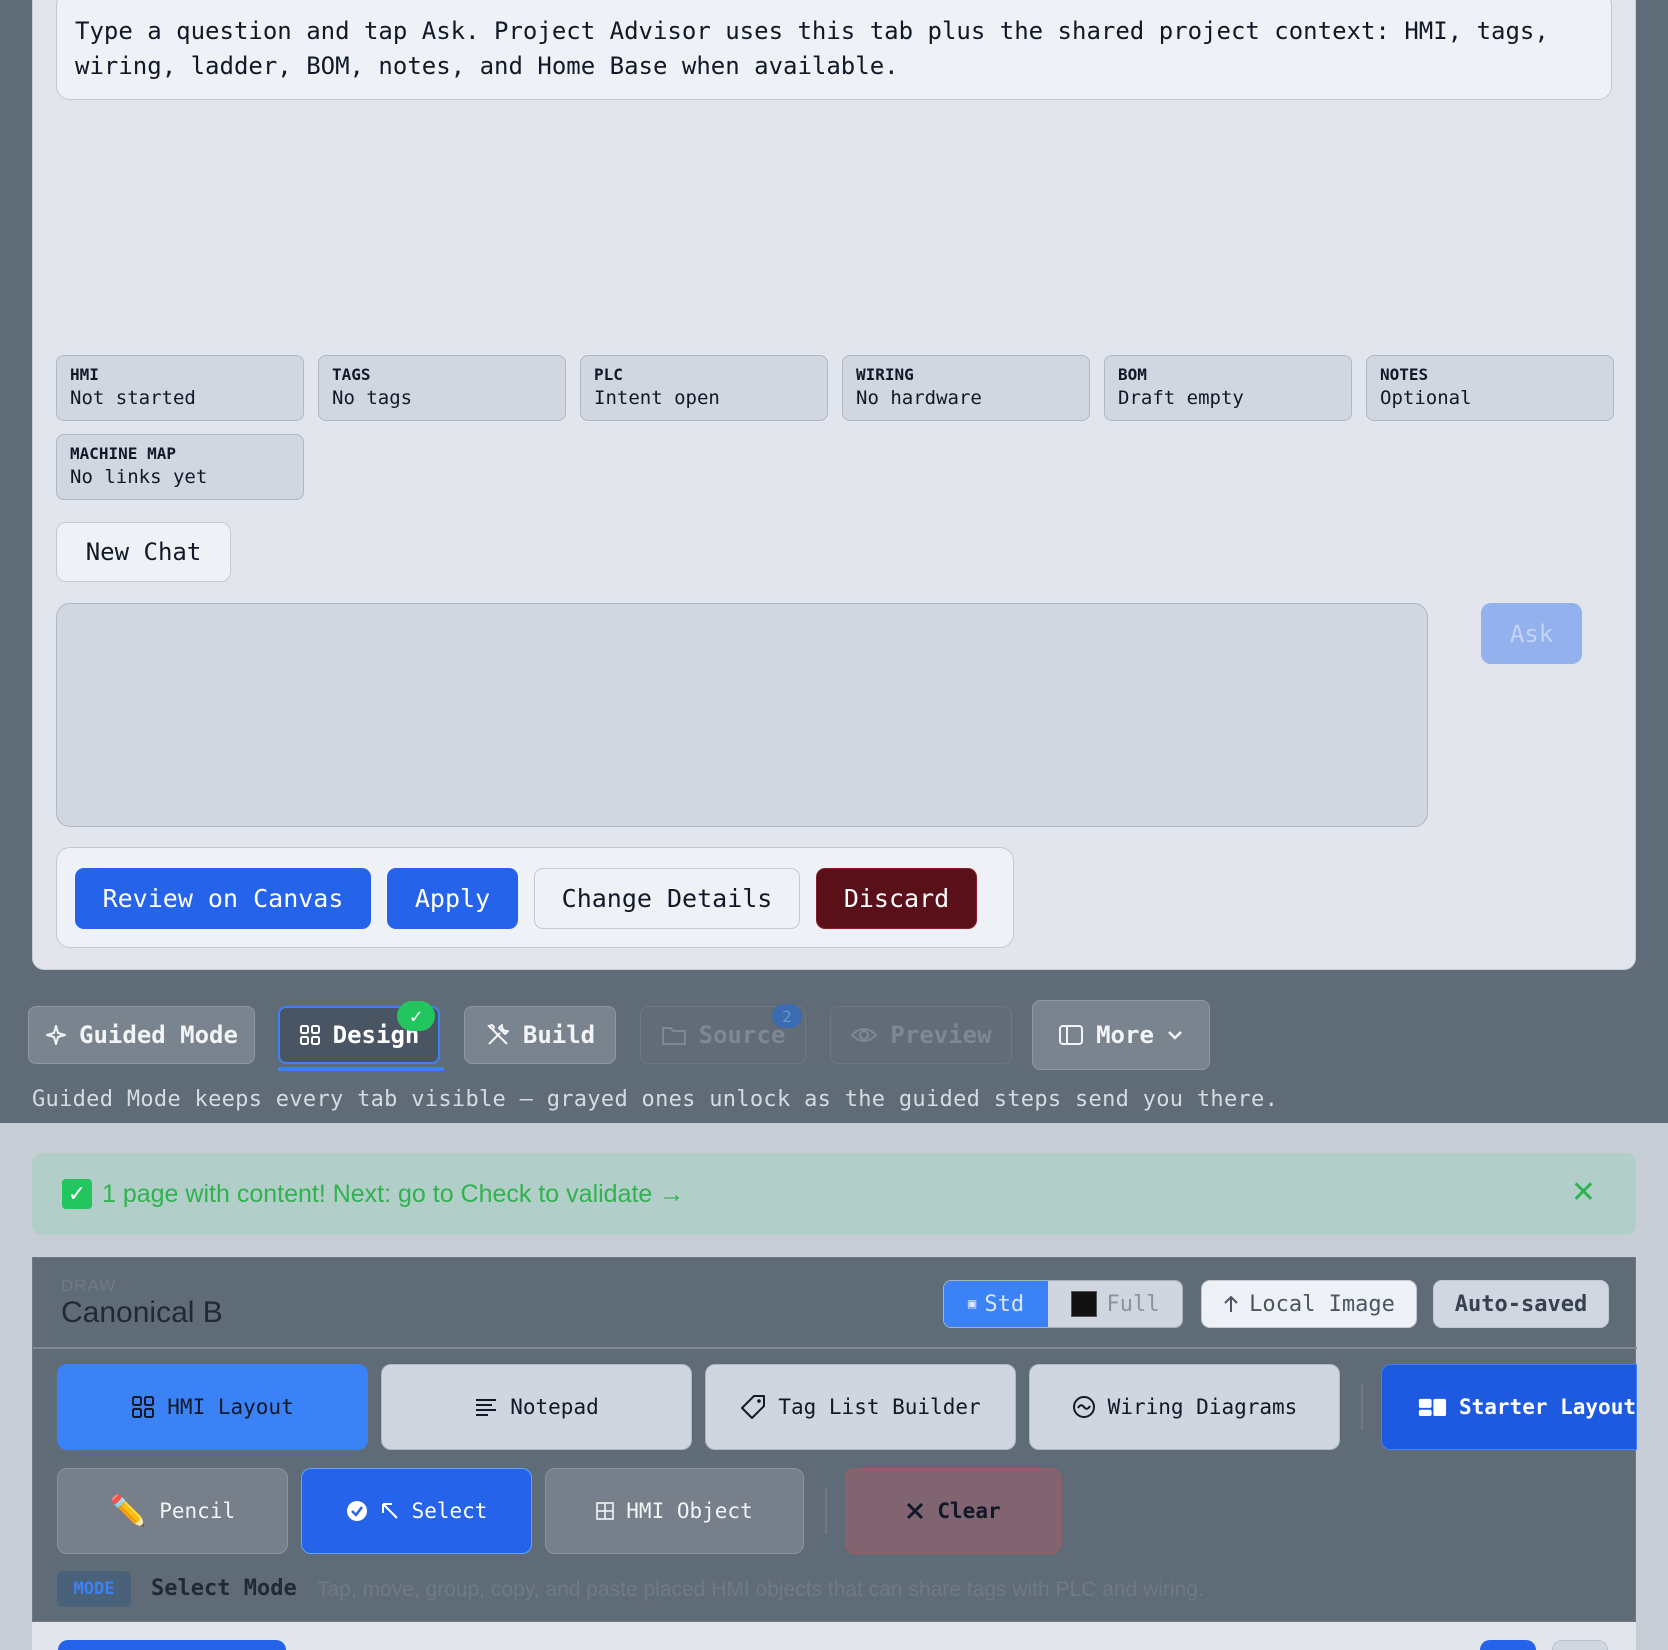  What do you see at coordinates (1322, 1304) in the screenshot?
I see `local-image-label: Local Image` at bounding box center [1322, 1304].